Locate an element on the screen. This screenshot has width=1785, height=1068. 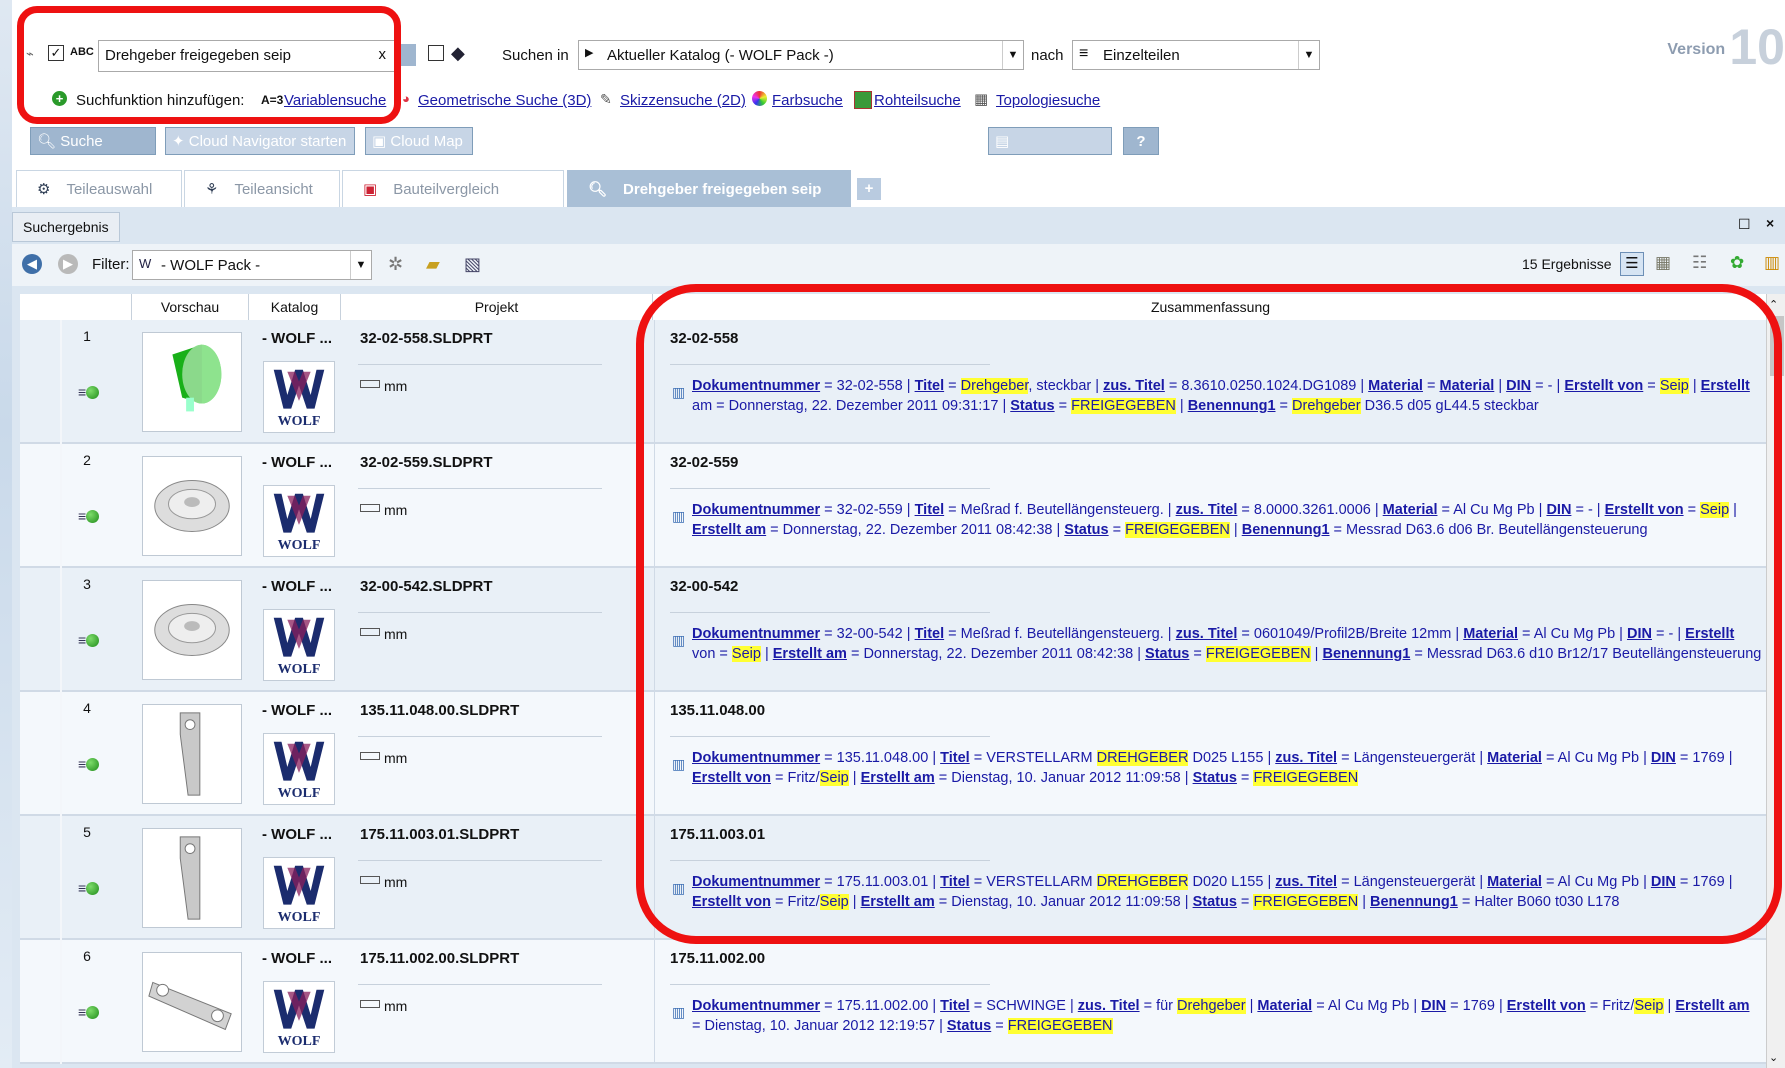
scroll-up-icon: ⌃ is located at coordinates (1773, 304).